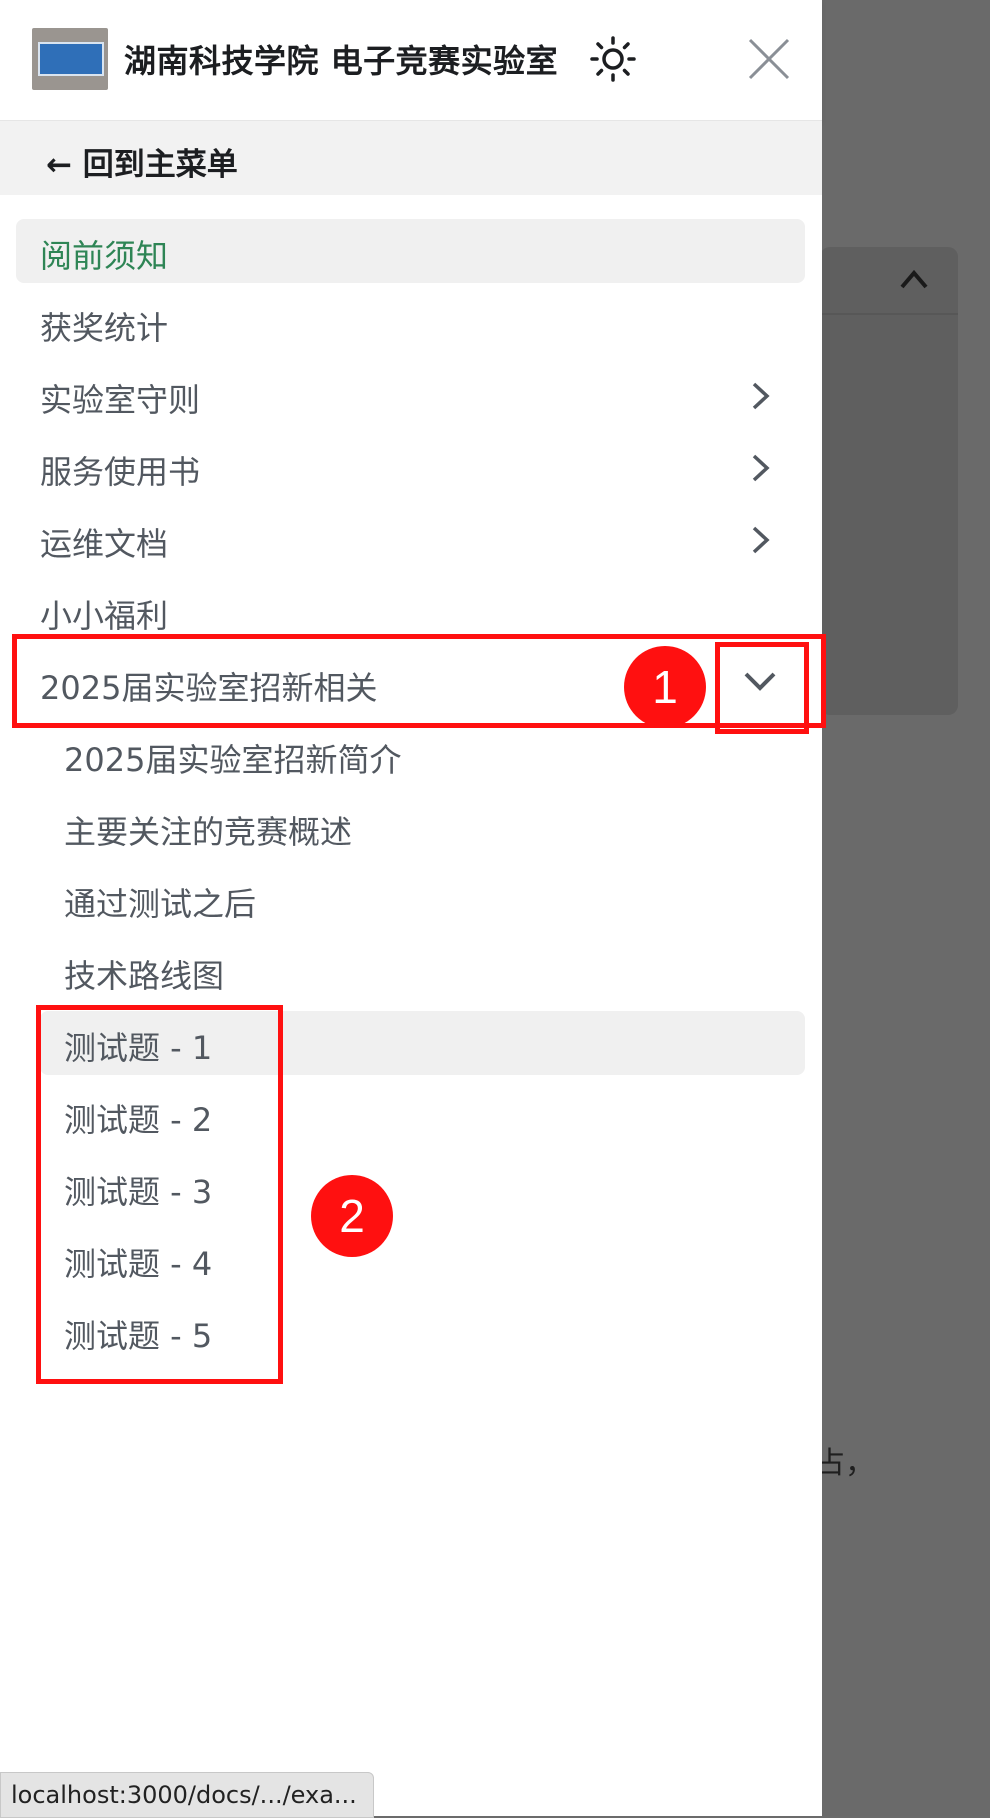 The width and height of the screenshot is (990, 1818). Describe the element at coordinates (410, 539) in the screenshot. I see `menu-item-ops-docs: 运维文档` at that location.